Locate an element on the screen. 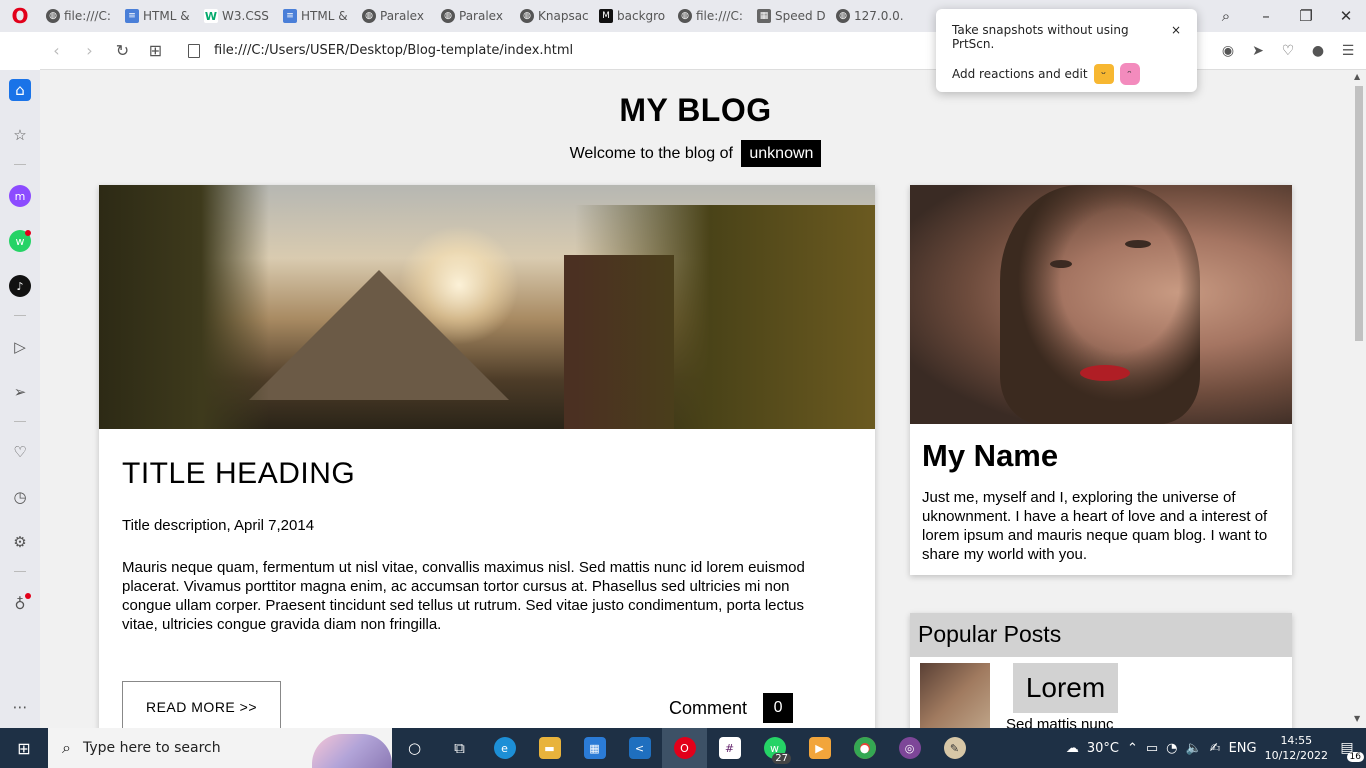 This screenshot has height=768, width=1366. tab-label: Knapsac is located at coordinates (563, 16).